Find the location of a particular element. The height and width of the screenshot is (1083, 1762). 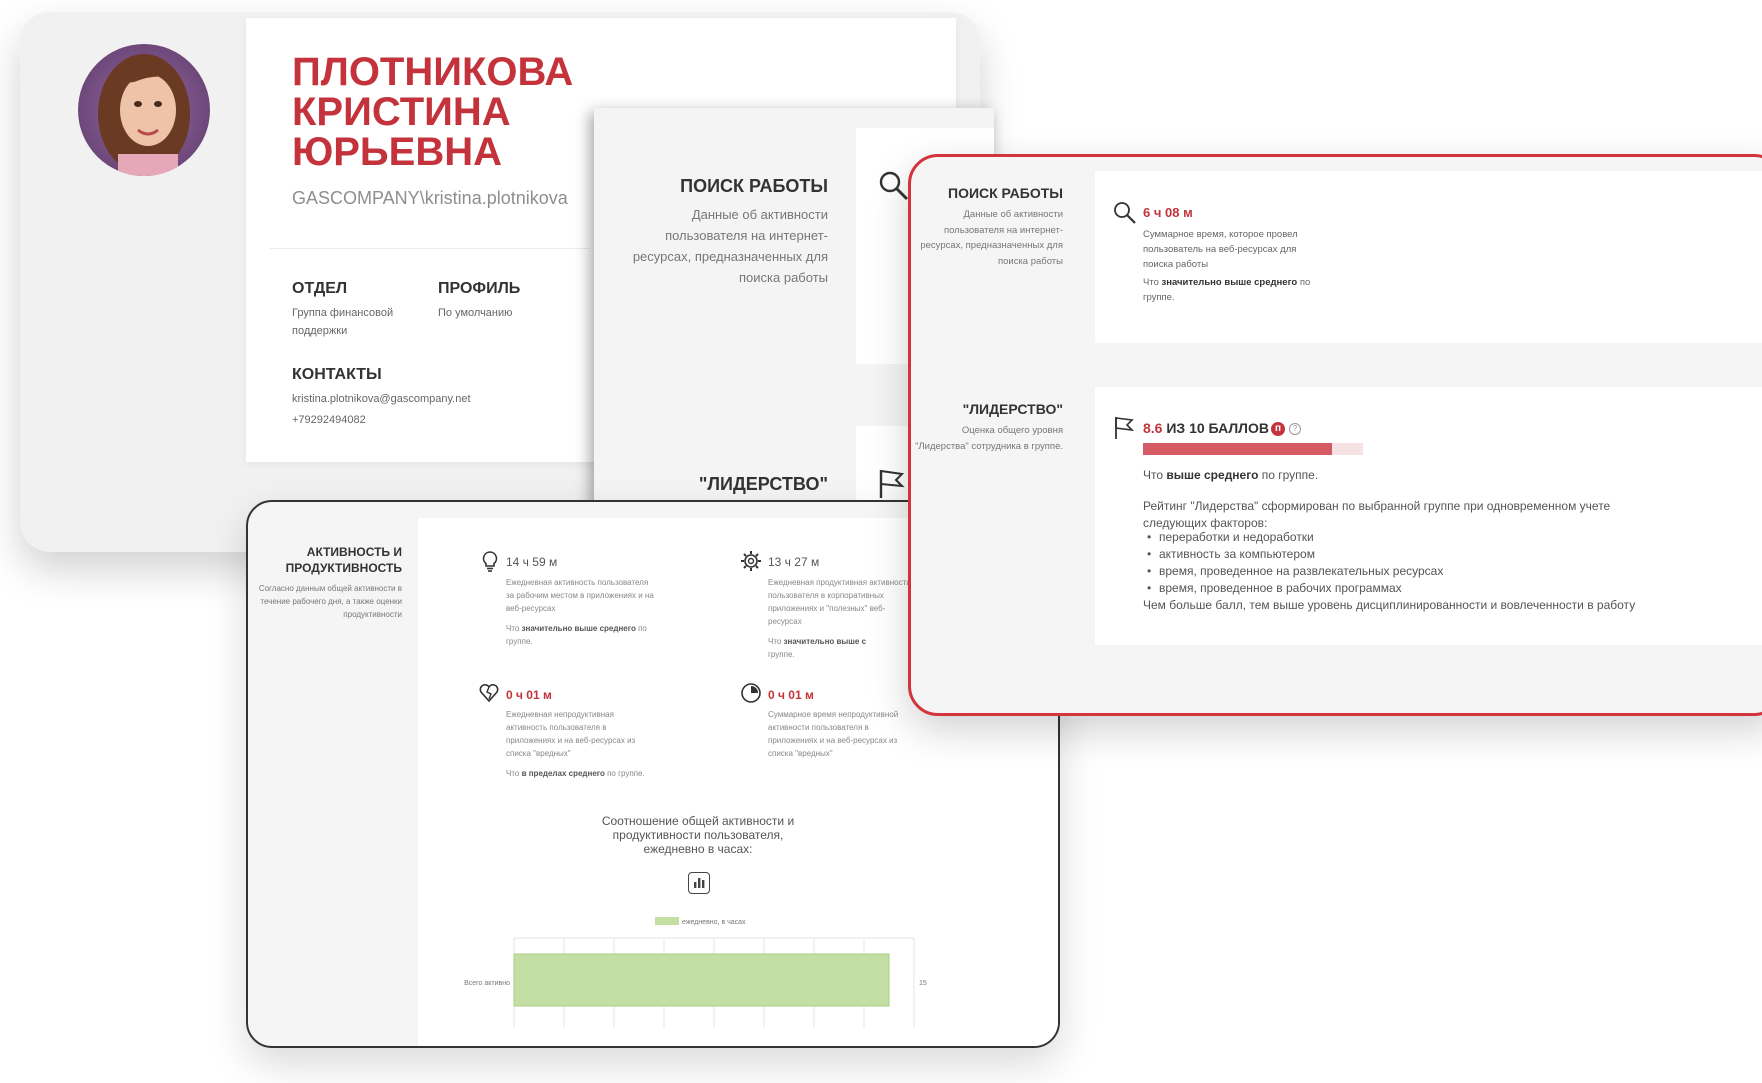

score-suffix: ИЗ 10 БАЛЛОВ is located at coordinates (1218, 428).